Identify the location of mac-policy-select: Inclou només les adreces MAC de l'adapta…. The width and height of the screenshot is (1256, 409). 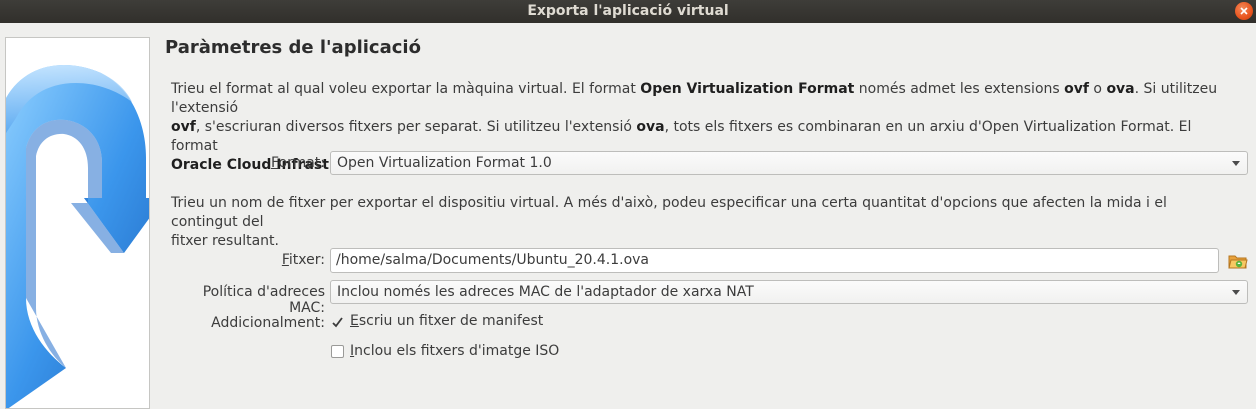
(789, 292).